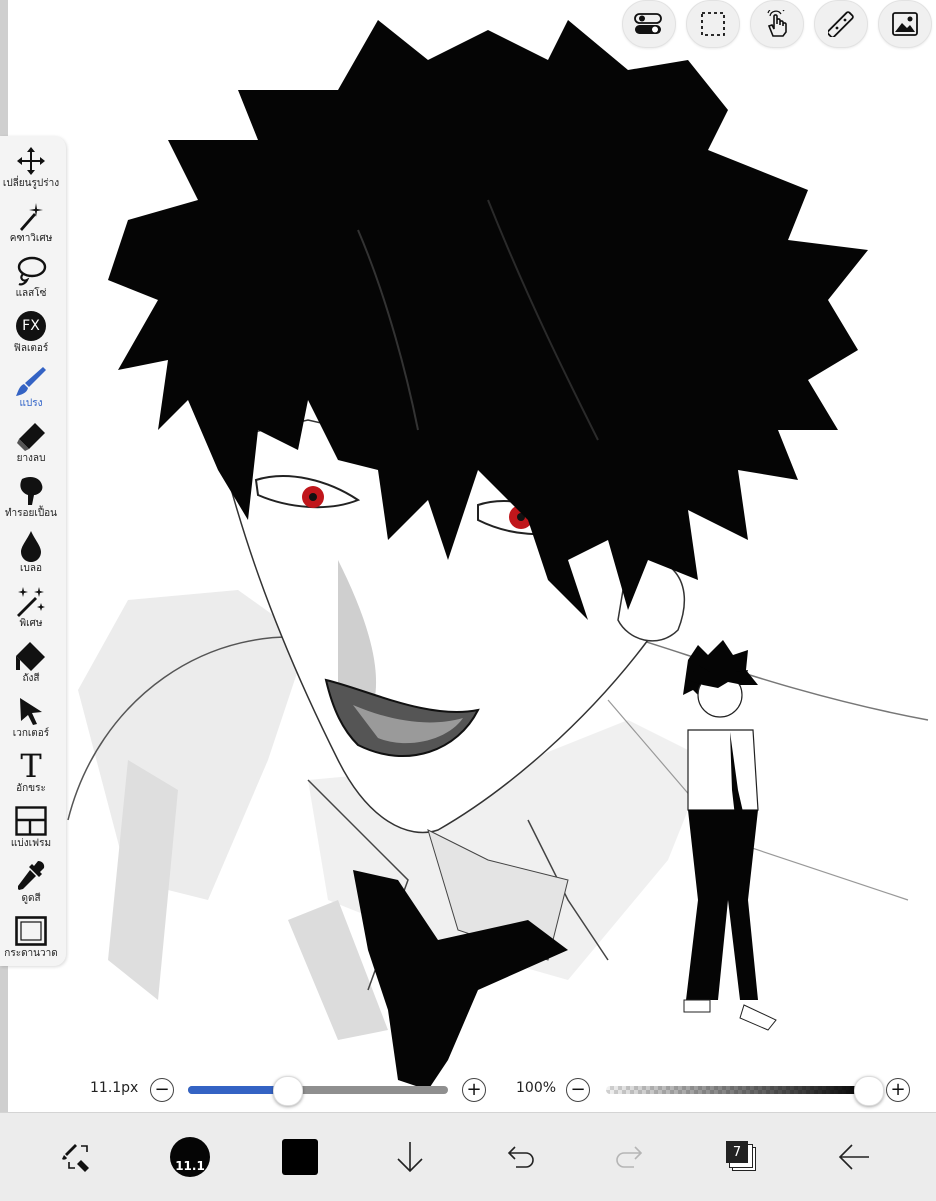 The image size is (936, 1201). I want to click on image-button, so click(905, 24).